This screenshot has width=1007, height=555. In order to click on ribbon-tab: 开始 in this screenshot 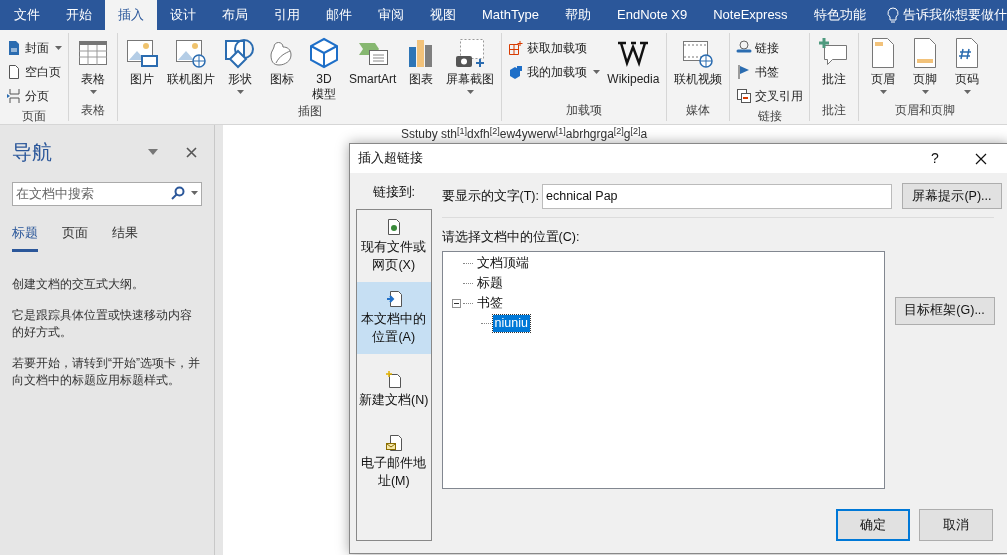, I will do `click(79, 15)`.